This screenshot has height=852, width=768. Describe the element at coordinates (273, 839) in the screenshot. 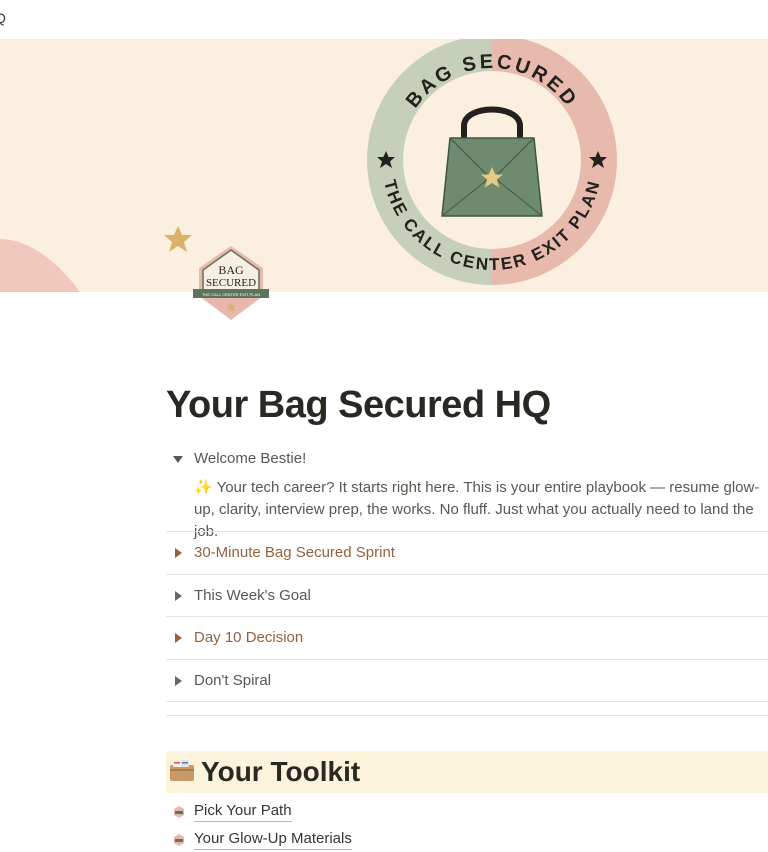

I see `page-link-label: Your Glow-Up Materials` at that location.